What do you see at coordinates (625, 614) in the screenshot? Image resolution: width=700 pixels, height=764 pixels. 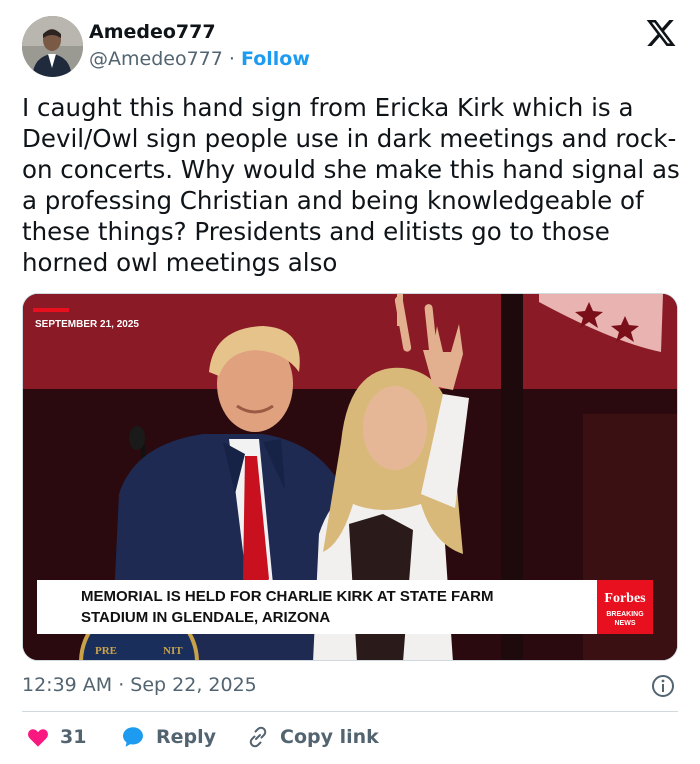 I see `forbes-breaking: BREAKING` at bounding box center [625, 614].